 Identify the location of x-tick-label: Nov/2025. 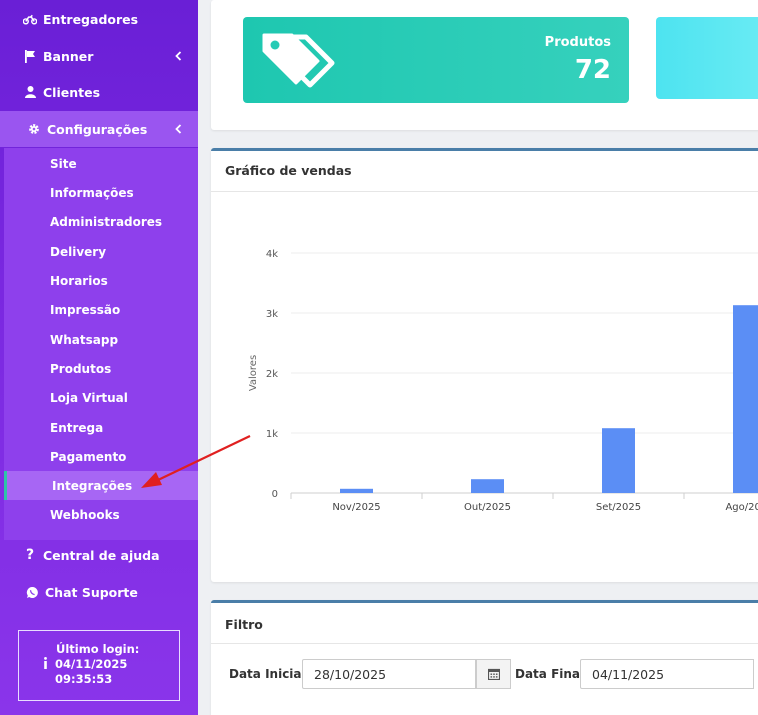
(356, 507).